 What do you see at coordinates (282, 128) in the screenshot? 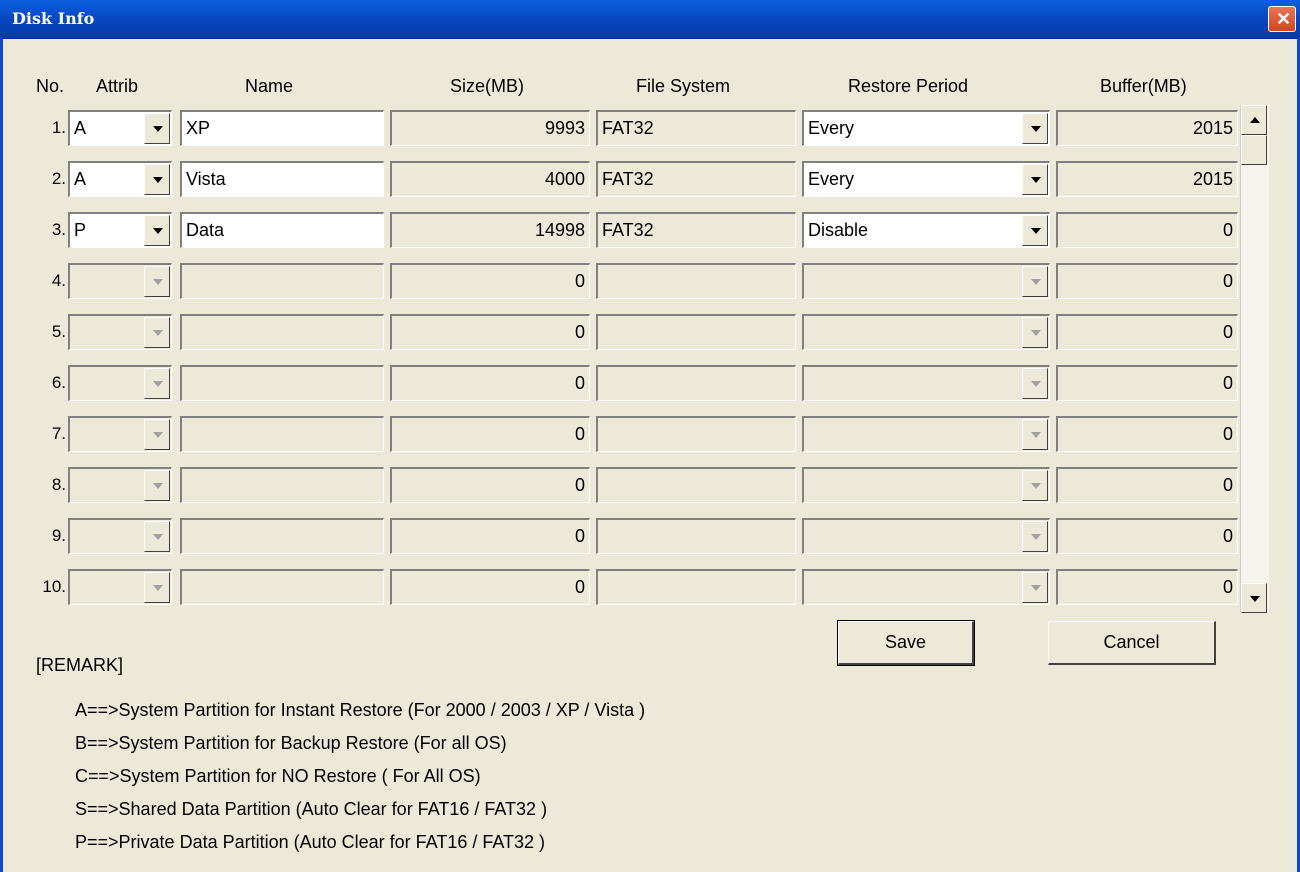
I see `name-input: XP` at bounding box center [282, 128].